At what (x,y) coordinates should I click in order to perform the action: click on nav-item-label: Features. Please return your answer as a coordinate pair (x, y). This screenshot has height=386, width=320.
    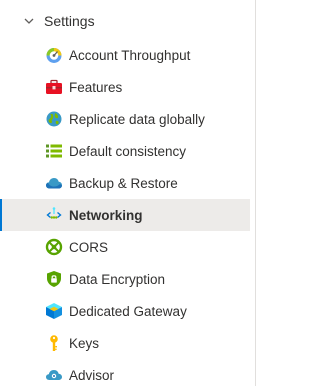
    Looking at the image, I should click on (96, 87).